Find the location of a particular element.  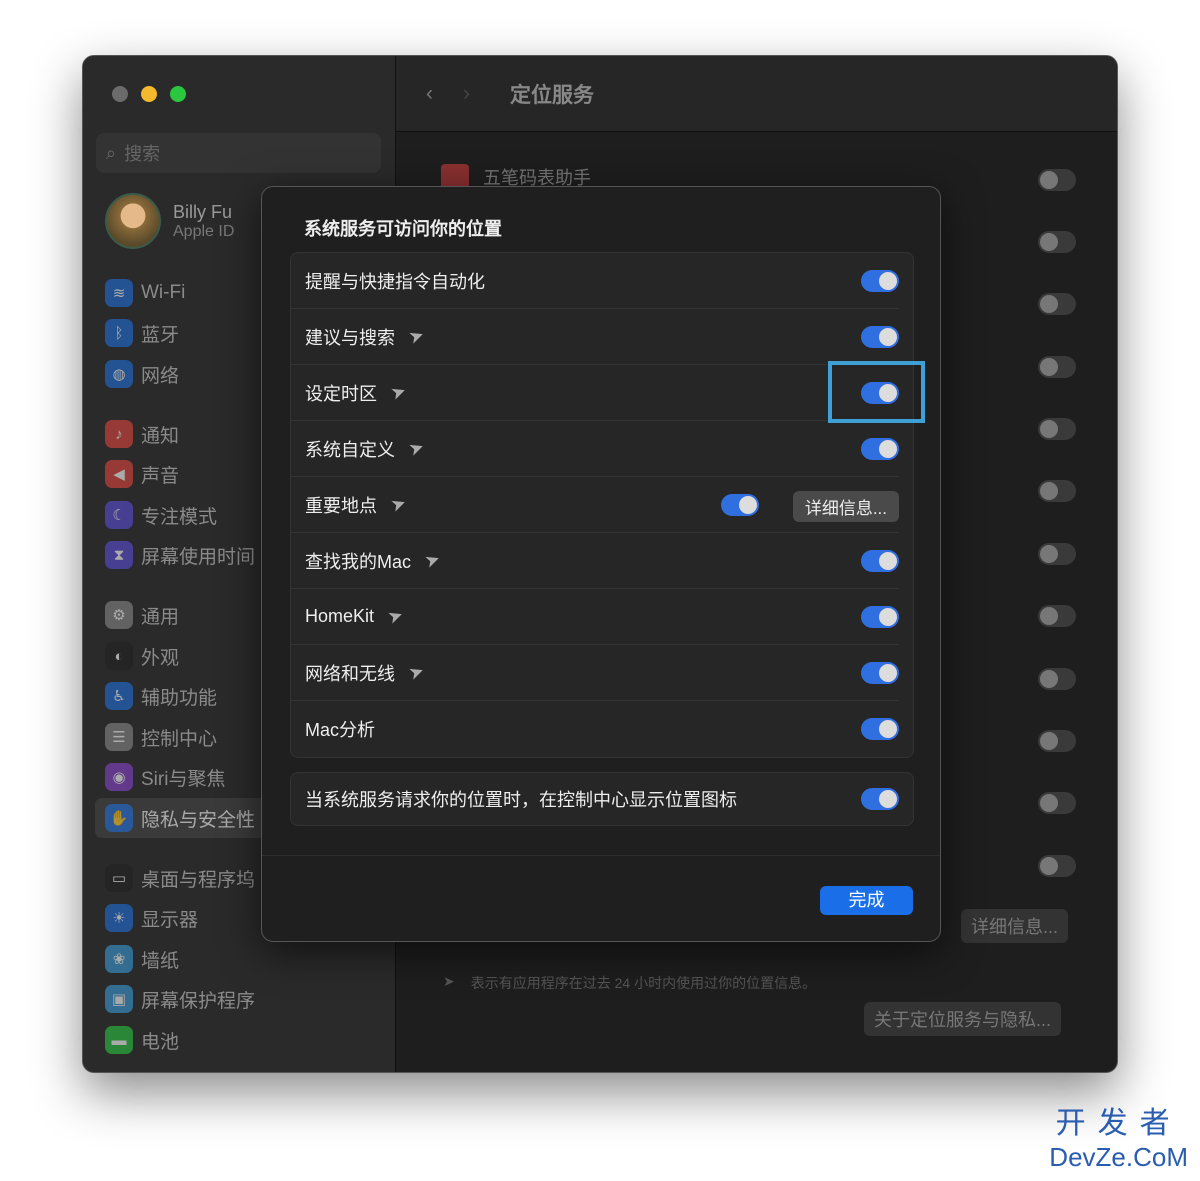

sidebar-item: ☀ 显示器 is located at coordinates (151, 918).